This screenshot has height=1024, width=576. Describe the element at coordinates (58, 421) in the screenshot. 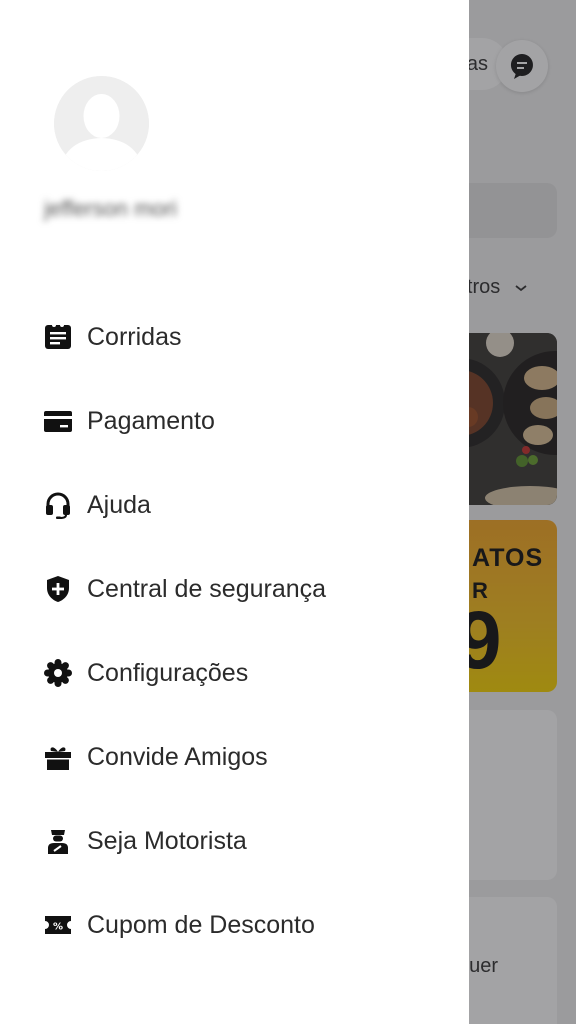

I see `wallet-icon` at that location.